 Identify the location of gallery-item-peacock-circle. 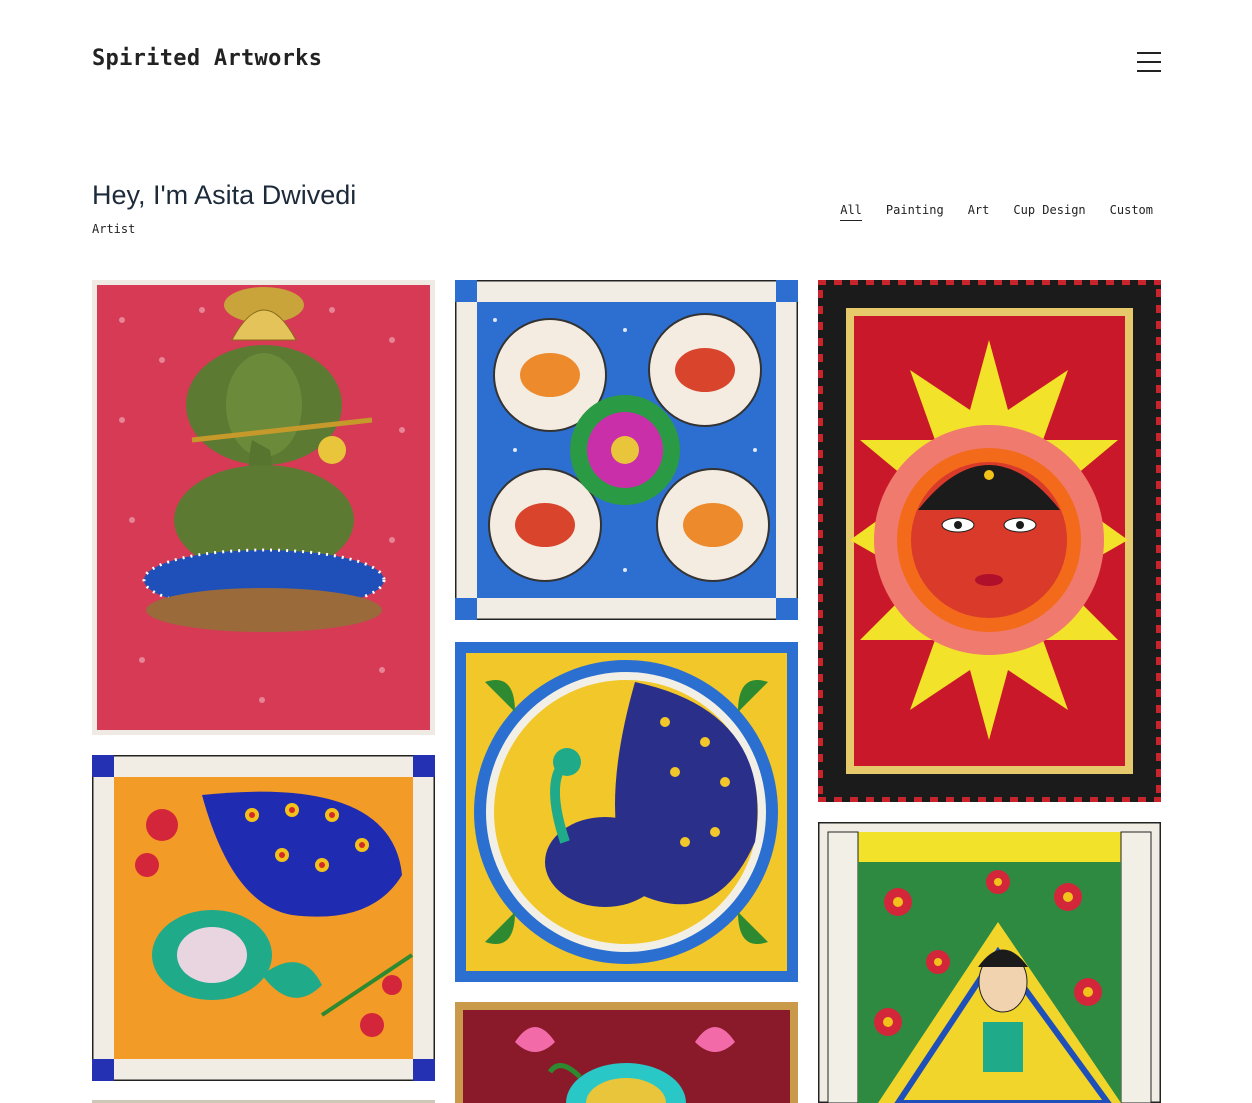
(626, 812).